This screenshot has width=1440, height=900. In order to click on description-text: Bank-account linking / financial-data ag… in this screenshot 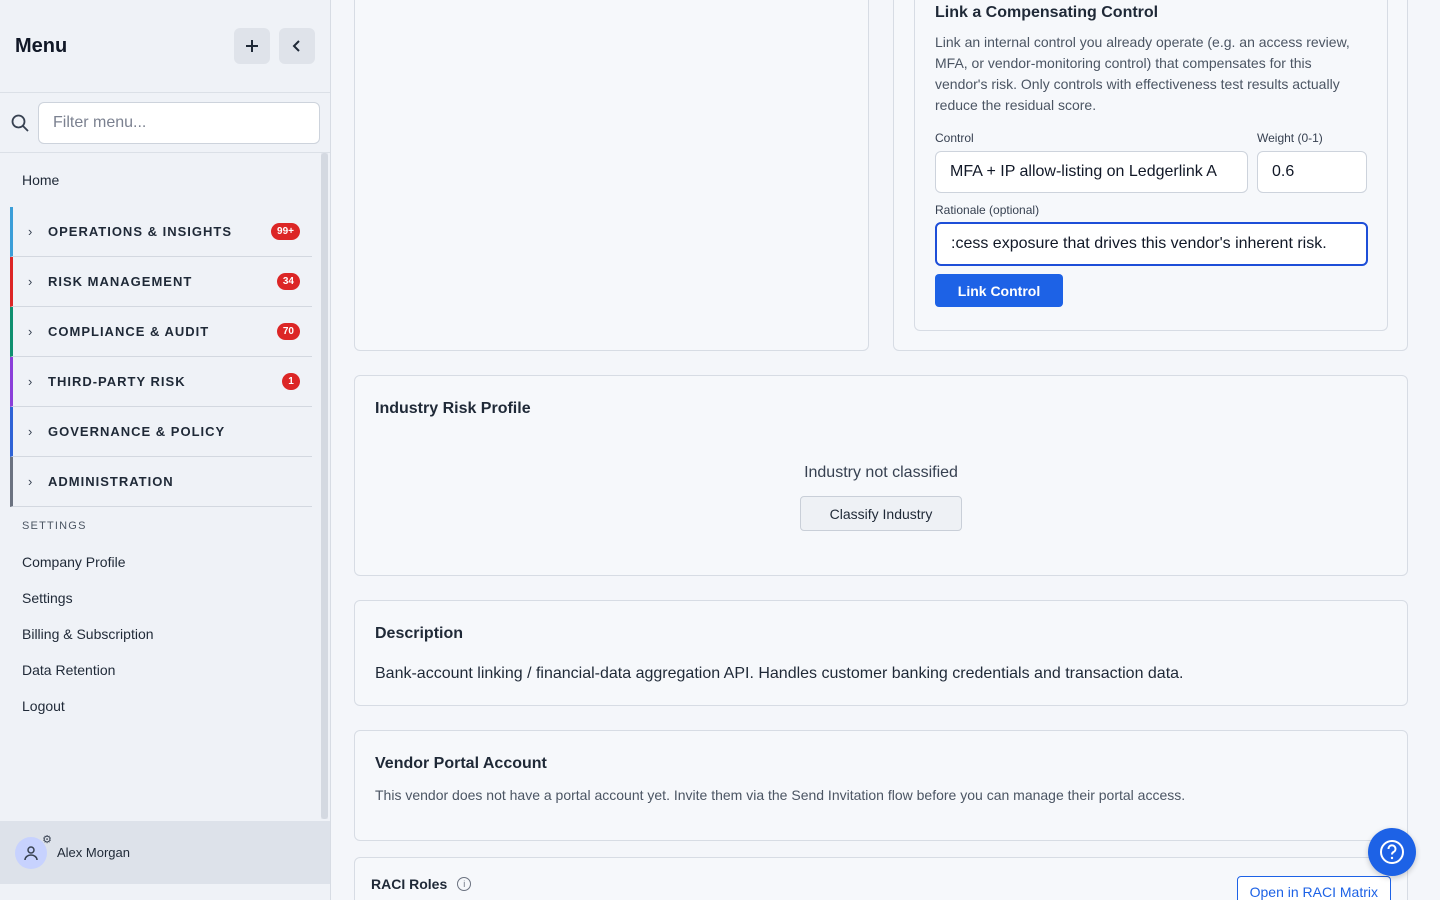, I will do `click(779, 673)`.